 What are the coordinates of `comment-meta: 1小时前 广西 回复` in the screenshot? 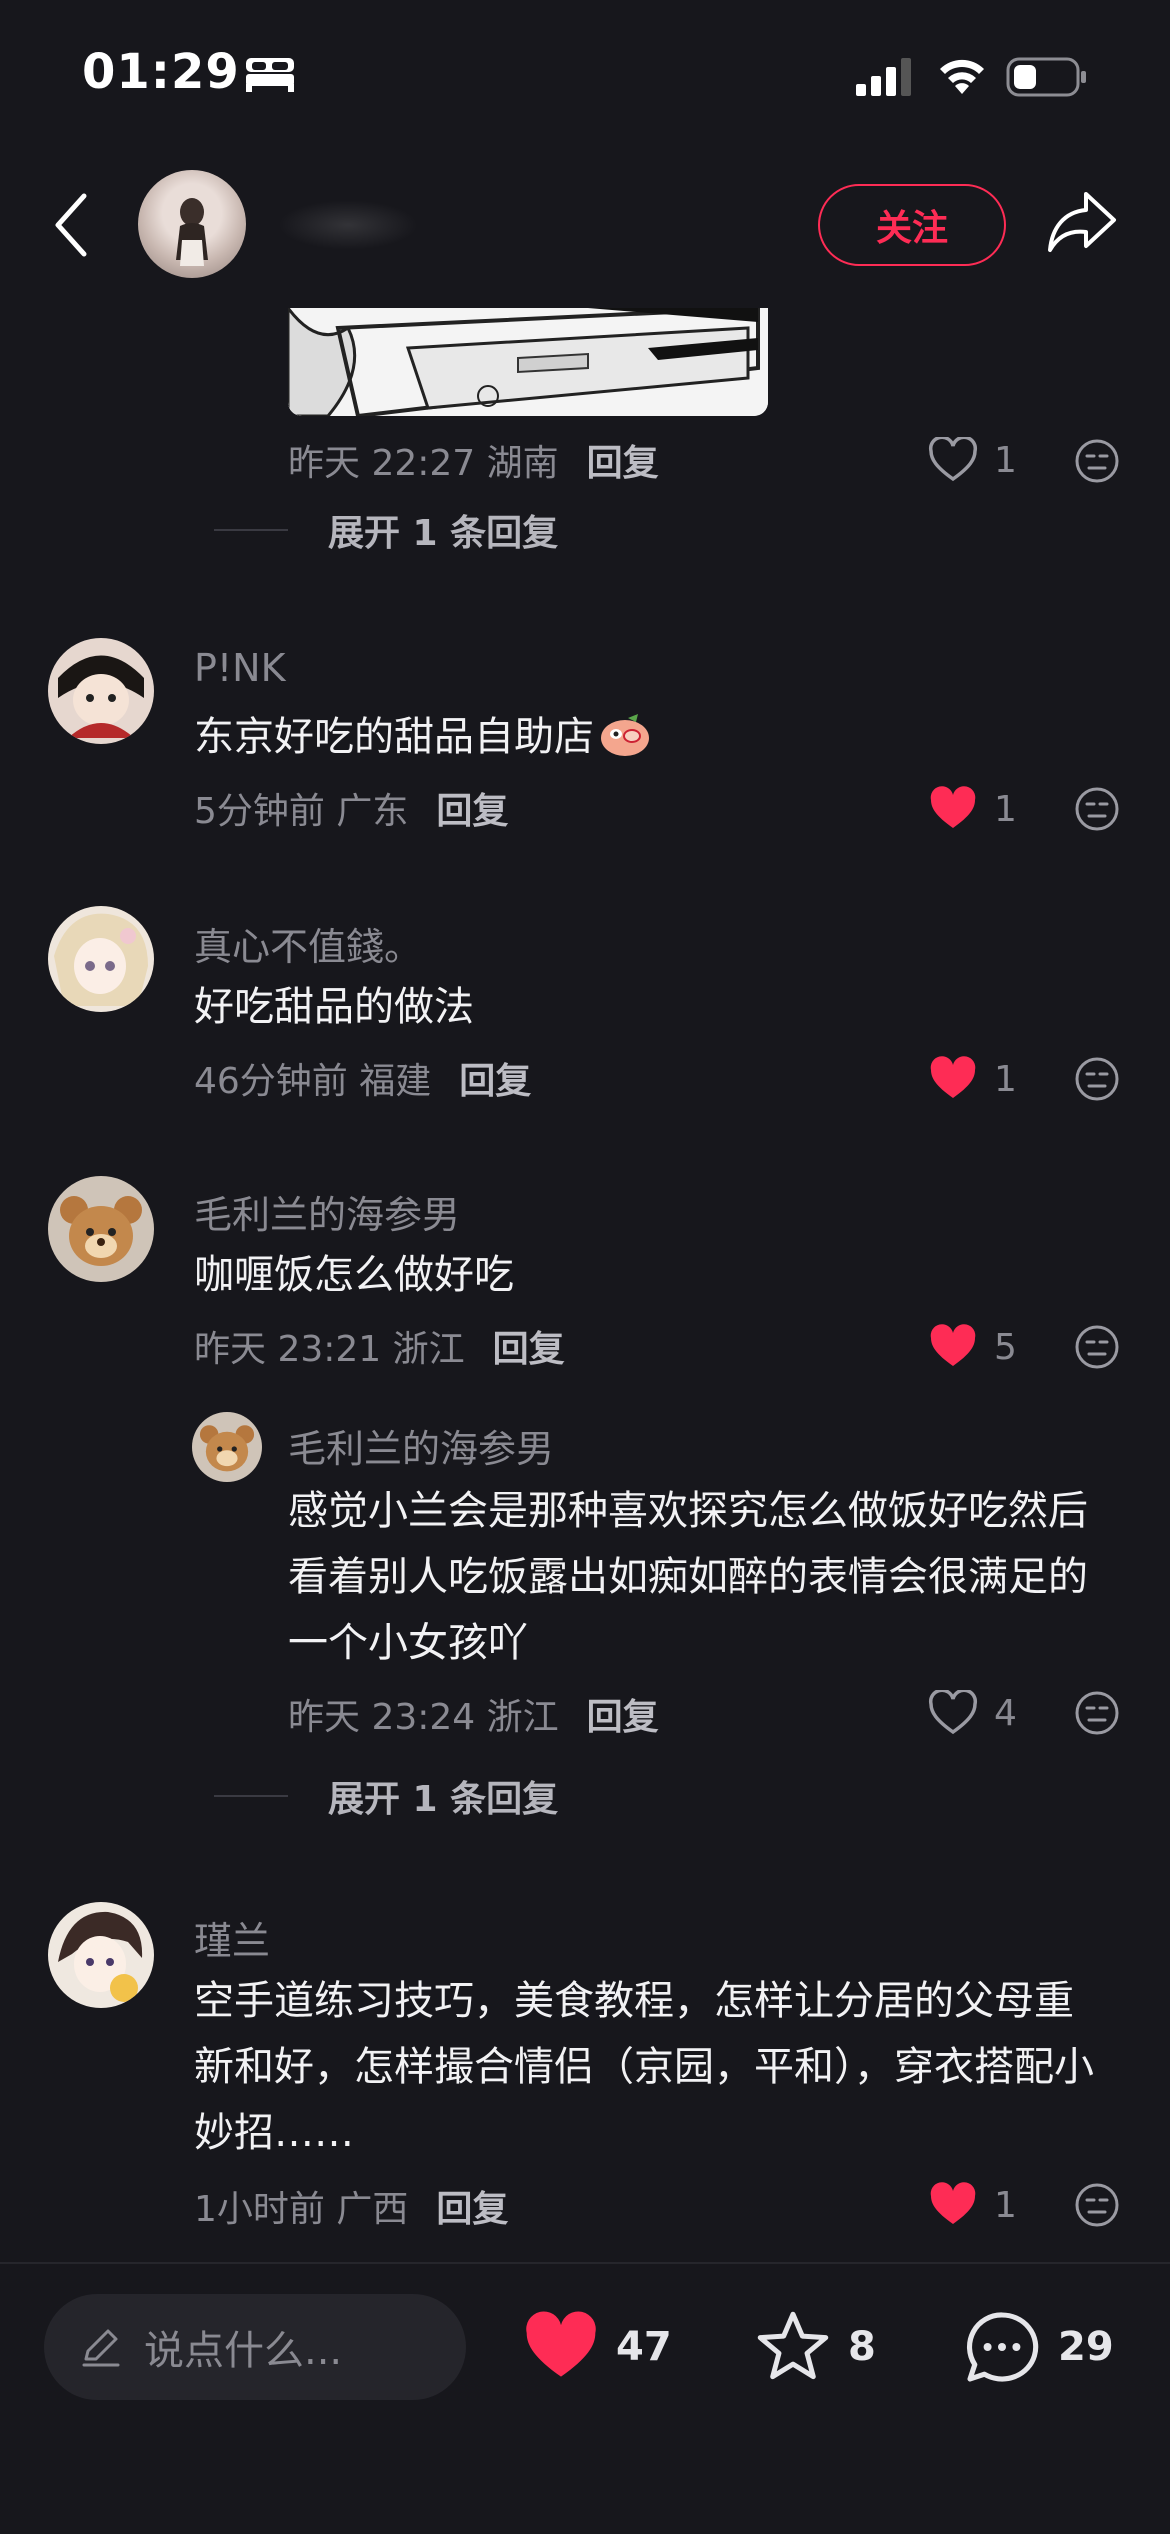 It's located at (351, 2206).